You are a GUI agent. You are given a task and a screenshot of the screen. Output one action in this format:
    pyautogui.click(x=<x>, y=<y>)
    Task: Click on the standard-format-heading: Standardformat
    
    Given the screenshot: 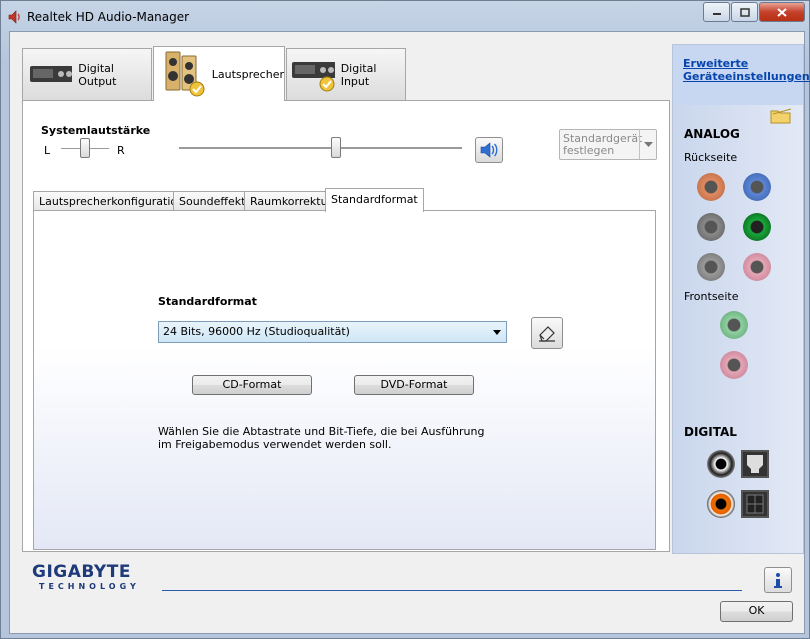 What is the action you would take?
    pyautogui.click(x=207, y=301)
    